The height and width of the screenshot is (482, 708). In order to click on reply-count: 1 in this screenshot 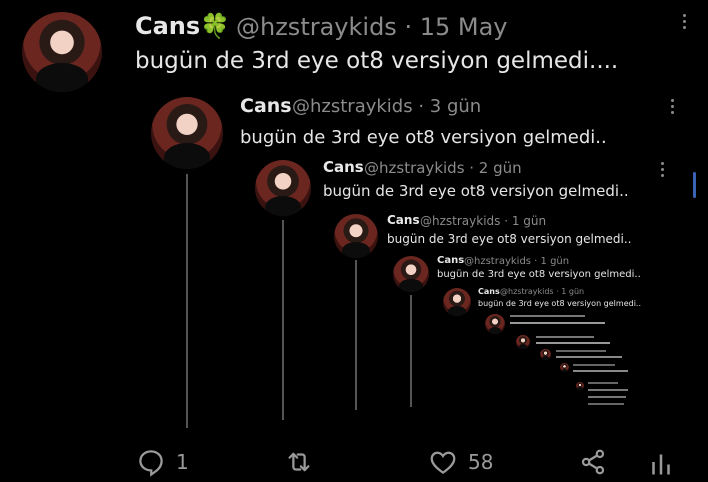, I will do `click(182, 462)`.